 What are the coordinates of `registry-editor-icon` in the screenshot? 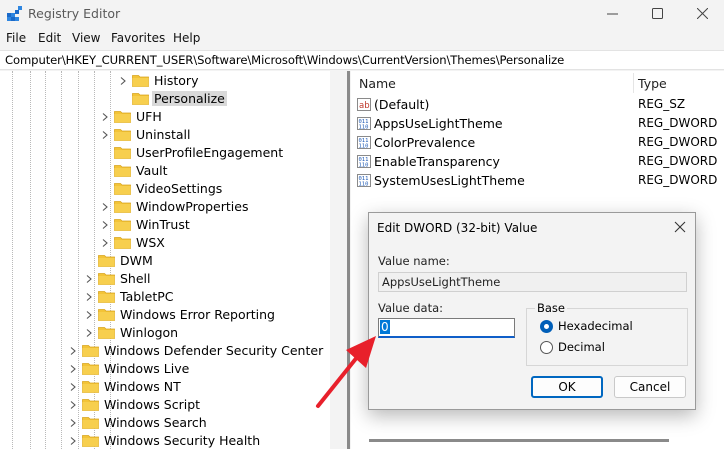 It's located at (14, 13).